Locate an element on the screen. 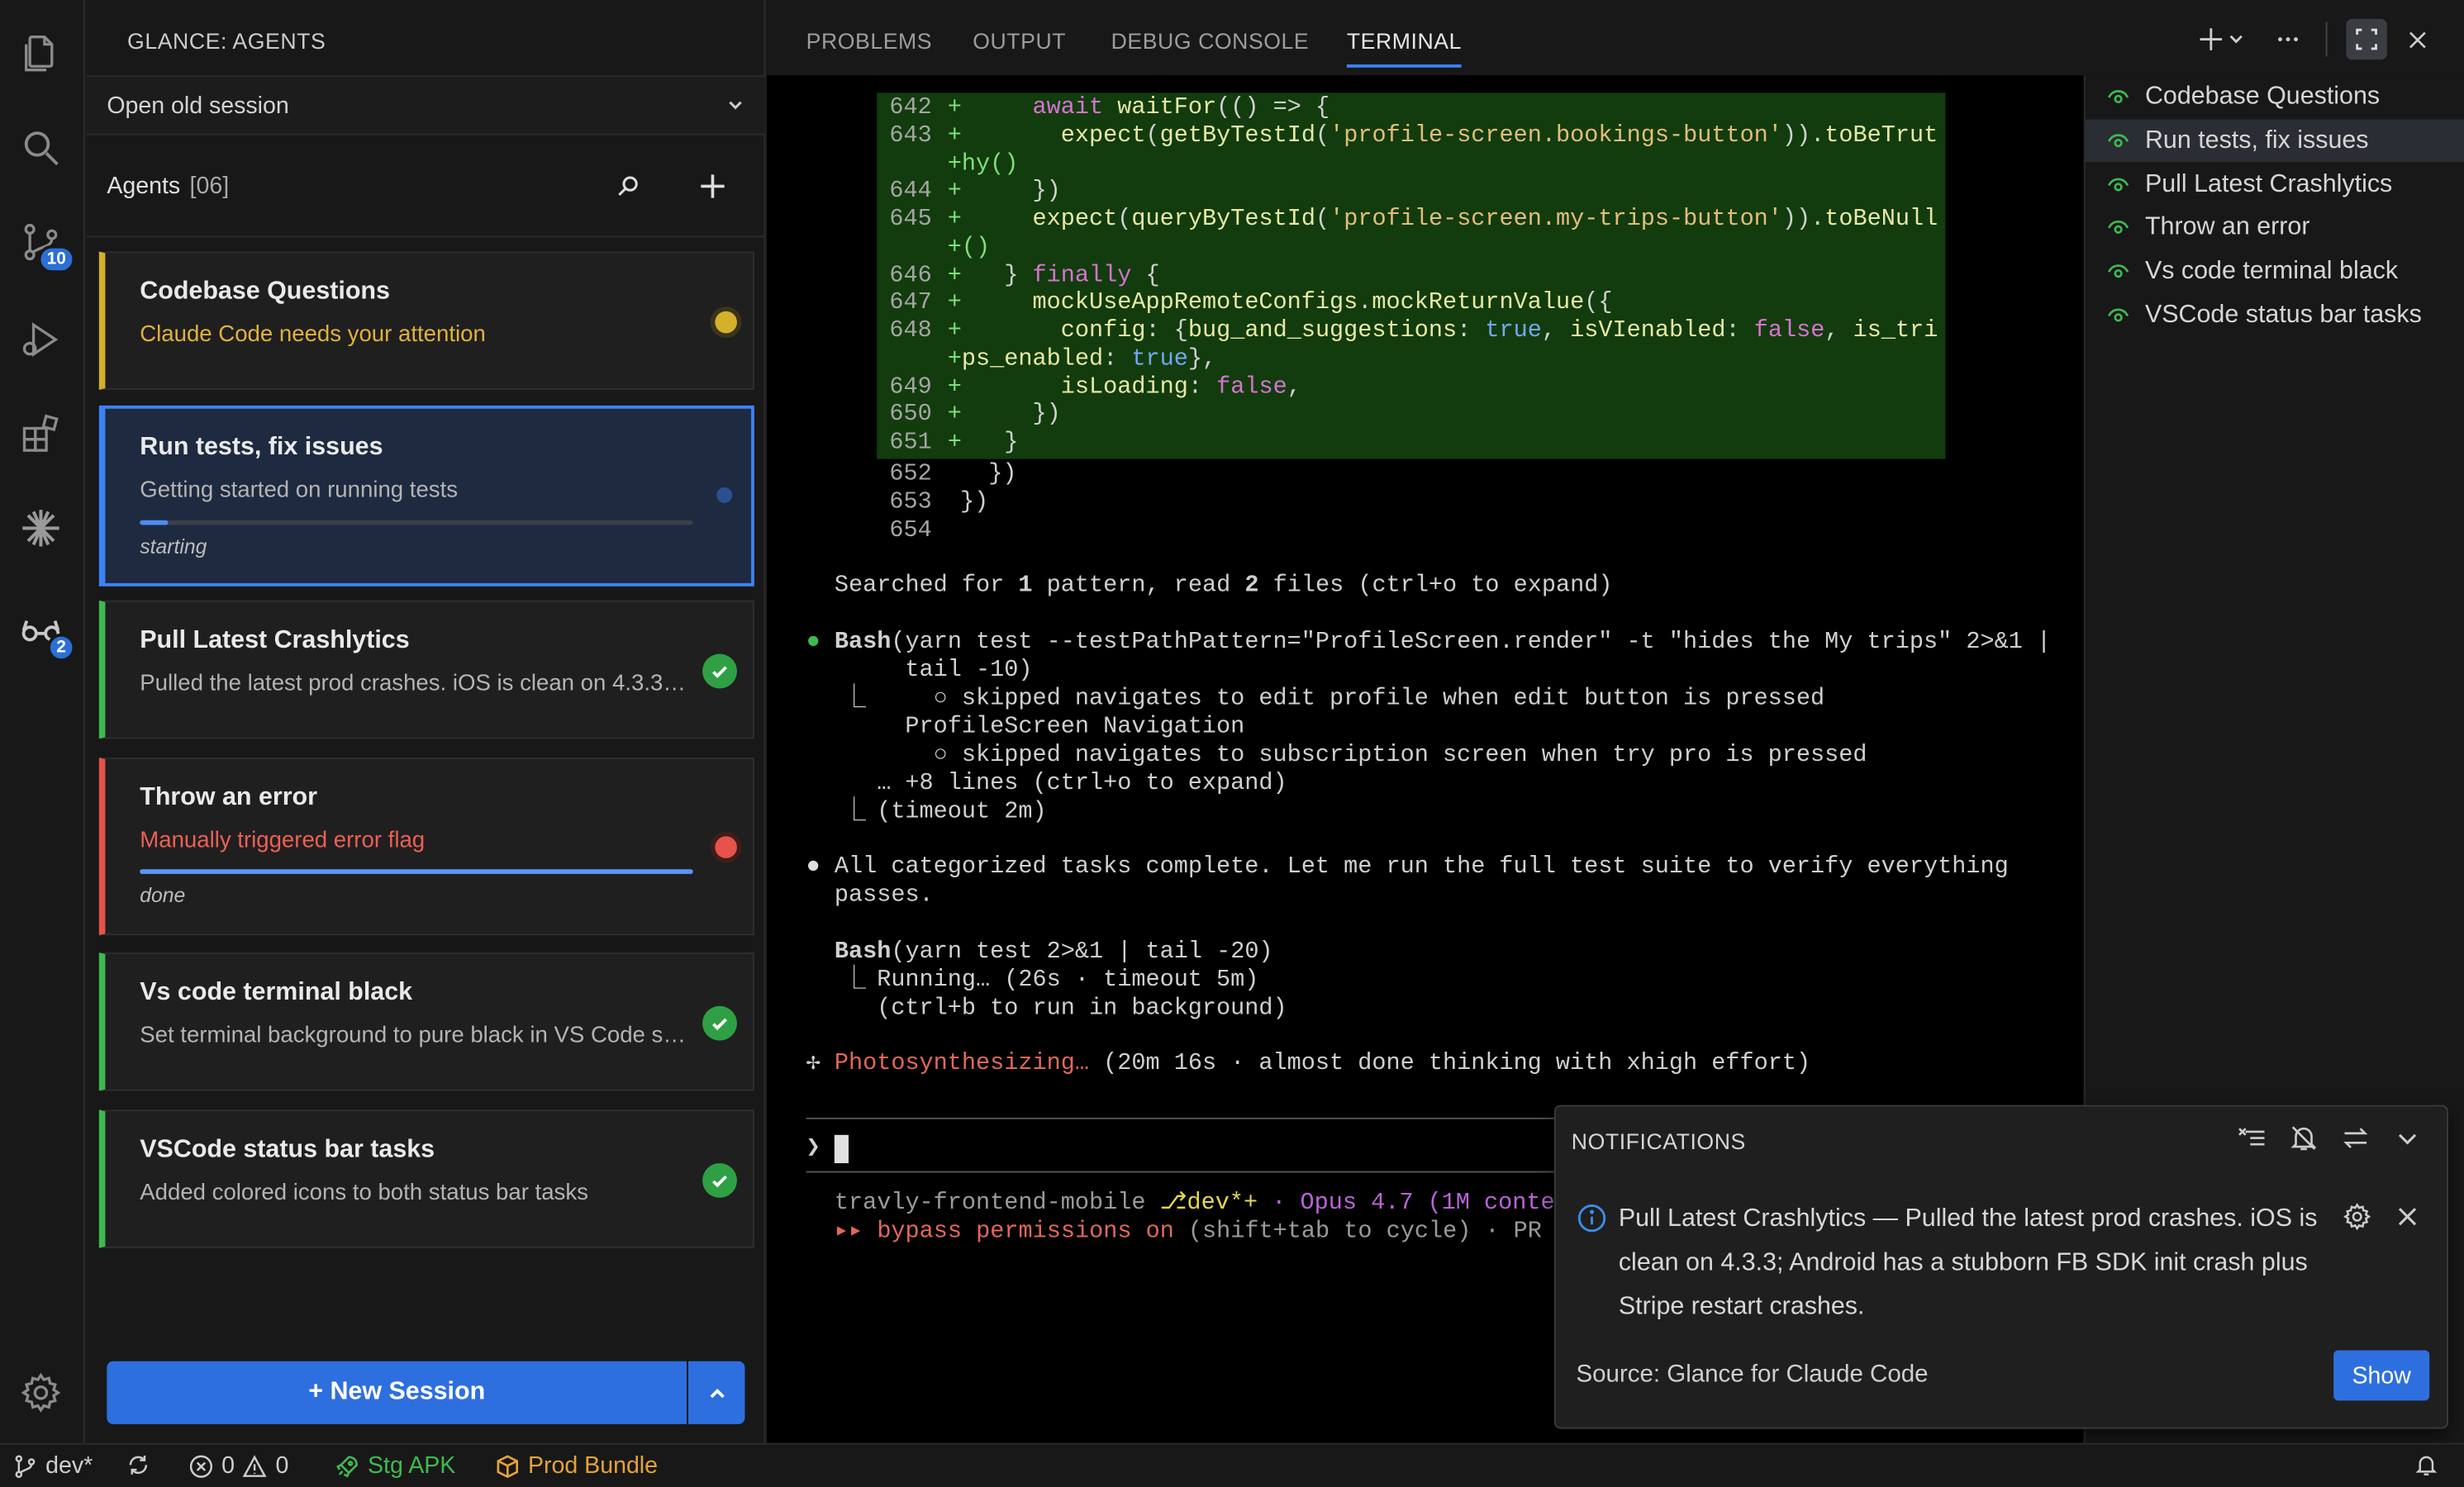  prompt-icon: ❯ is located at coordinates (813, 1148).